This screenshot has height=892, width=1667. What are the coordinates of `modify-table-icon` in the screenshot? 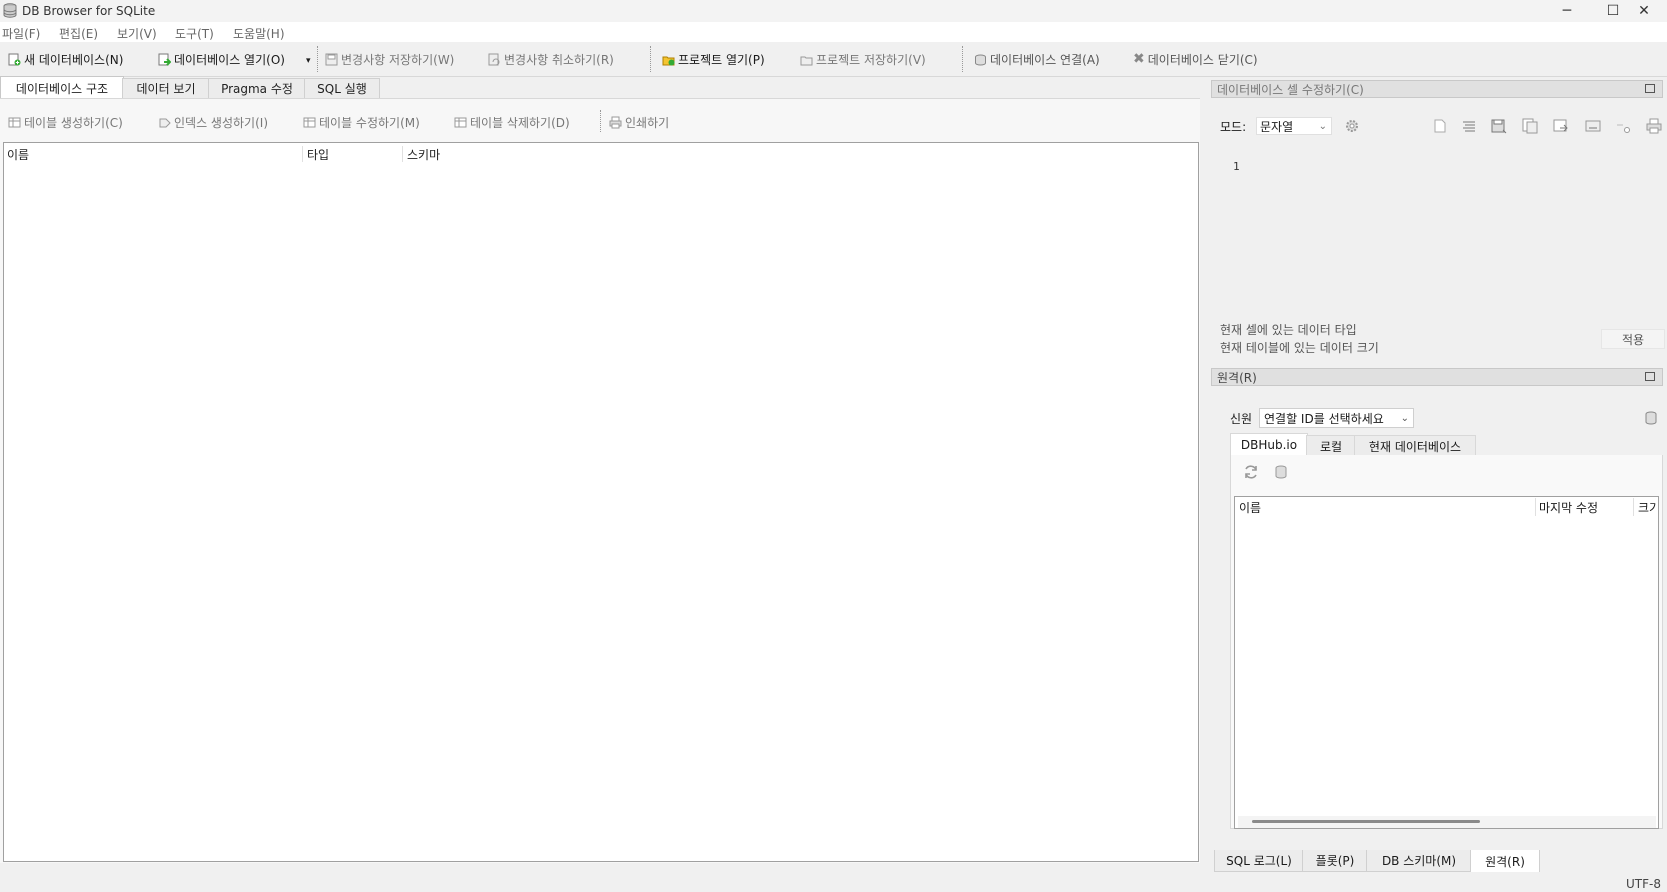 It's located at (309, 122).